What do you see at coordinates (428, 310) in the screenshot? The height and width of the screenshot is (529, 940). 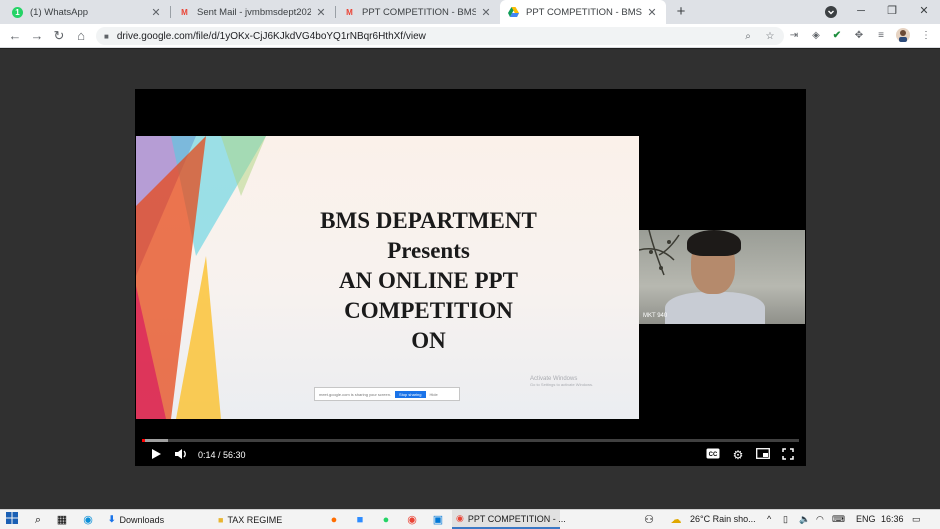 I see `slide-line: COMPETITION` at bounding box center [428, 310].